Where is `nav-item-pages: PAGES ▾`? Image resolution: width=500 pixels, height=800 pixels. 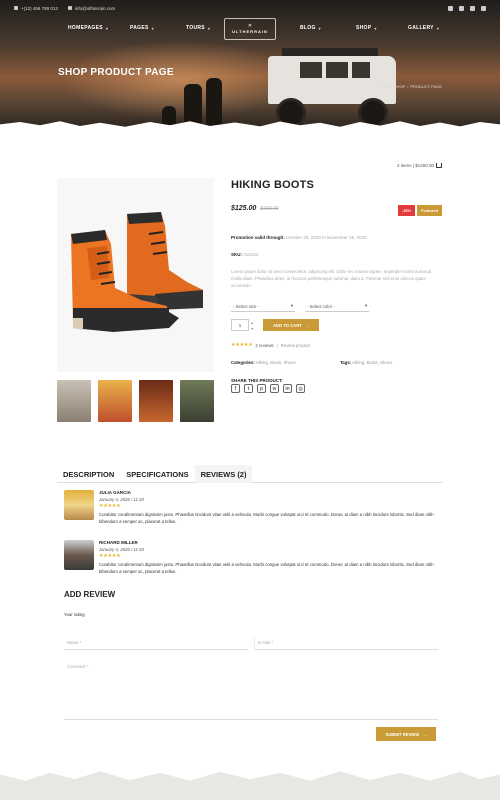 nav-item-pages: PAGES ▾ is located at coordinates (142, 28).